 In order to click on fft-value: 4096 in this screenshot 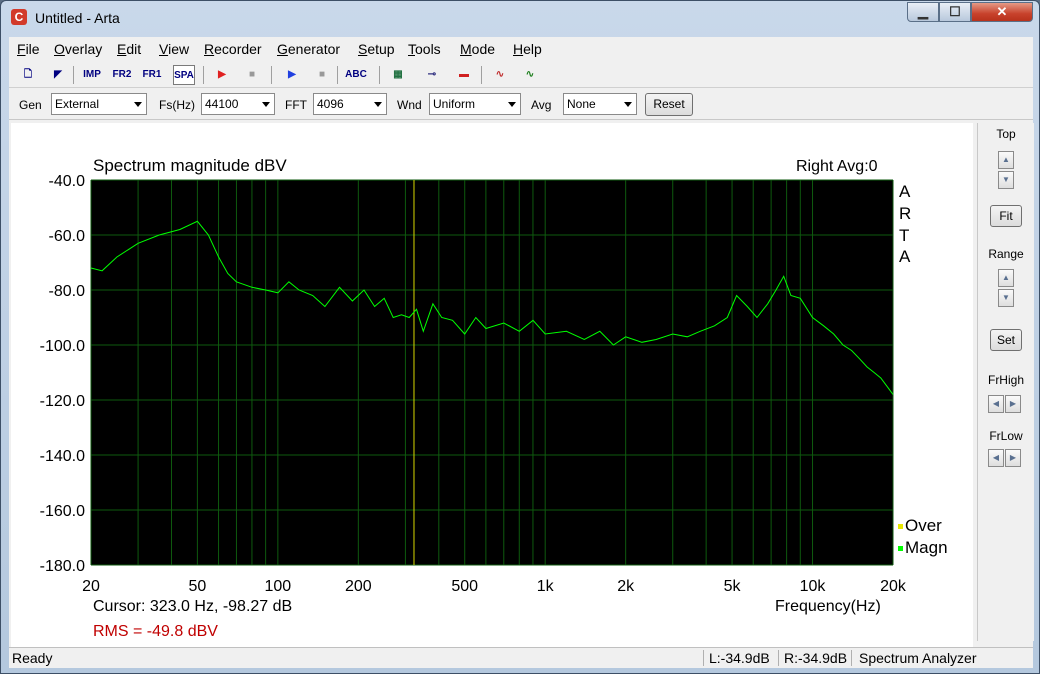, I will do `click(330, 104)`.